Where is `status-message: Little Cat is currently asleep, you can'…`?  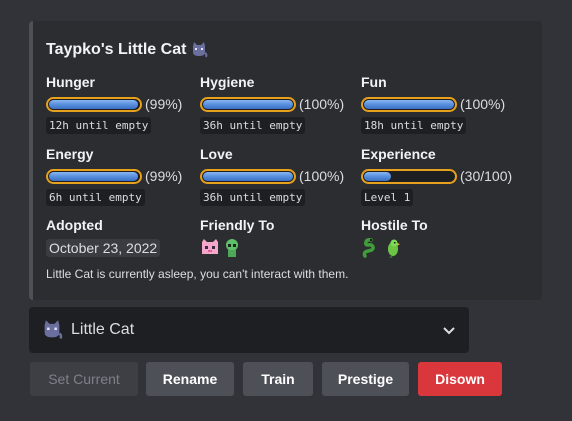
status-message: Little Cat is currently asleep, you can'… is located at coordinates (197, 274).